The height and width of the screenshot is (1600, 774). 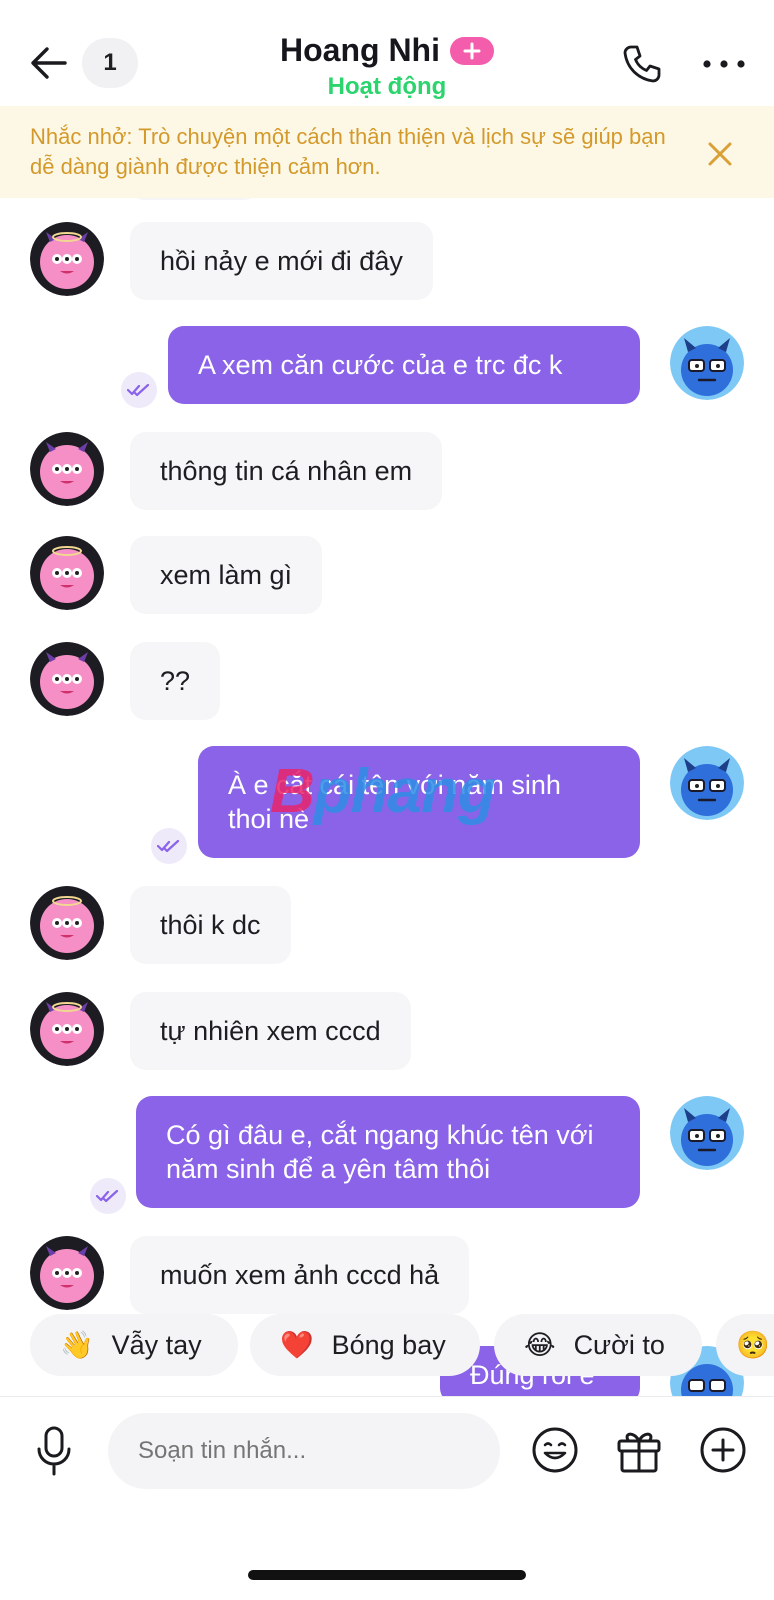 What do you see at coordinates (210, 925) in the screenshot?
I see `incoming-message: thôi k dc` at bounding box center [210, 925].